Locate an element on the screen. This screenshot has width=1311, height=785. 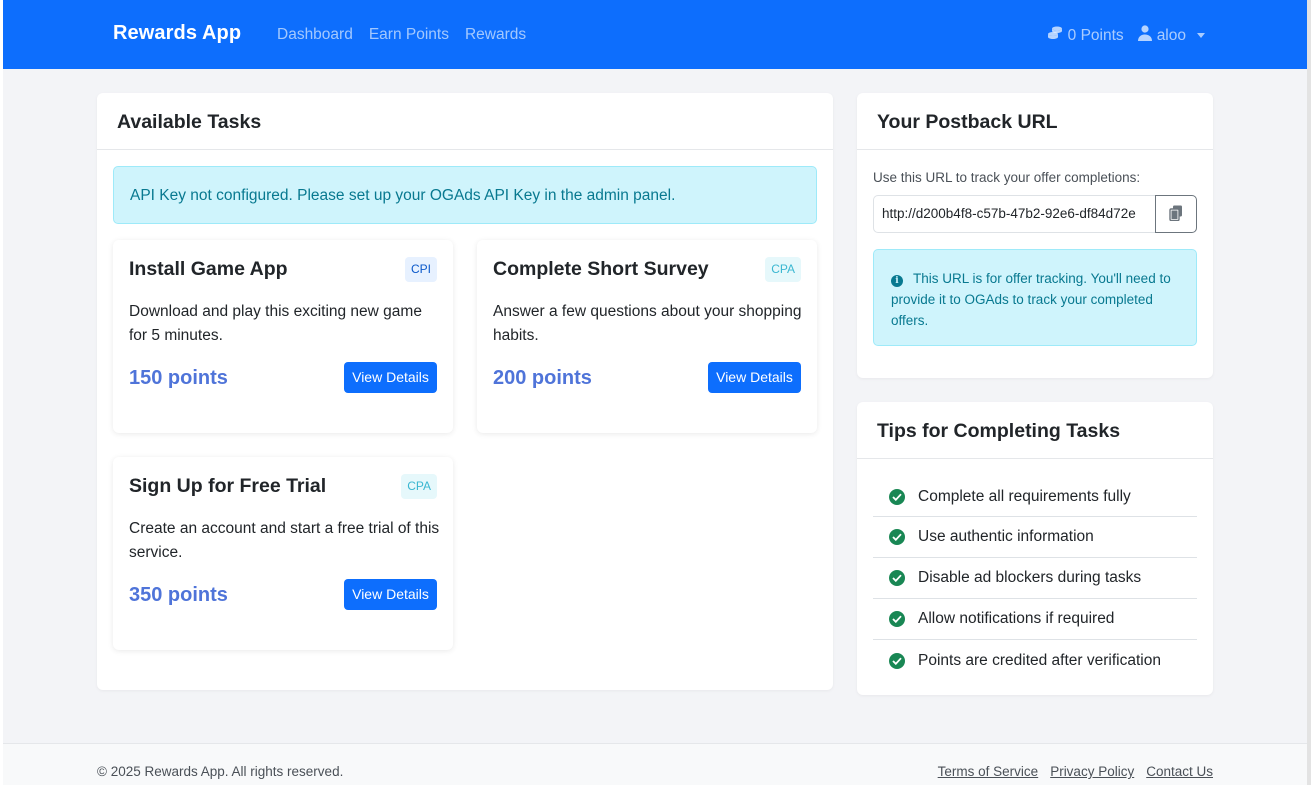
task-title: Install Game App is located at coordinates (208, 269).